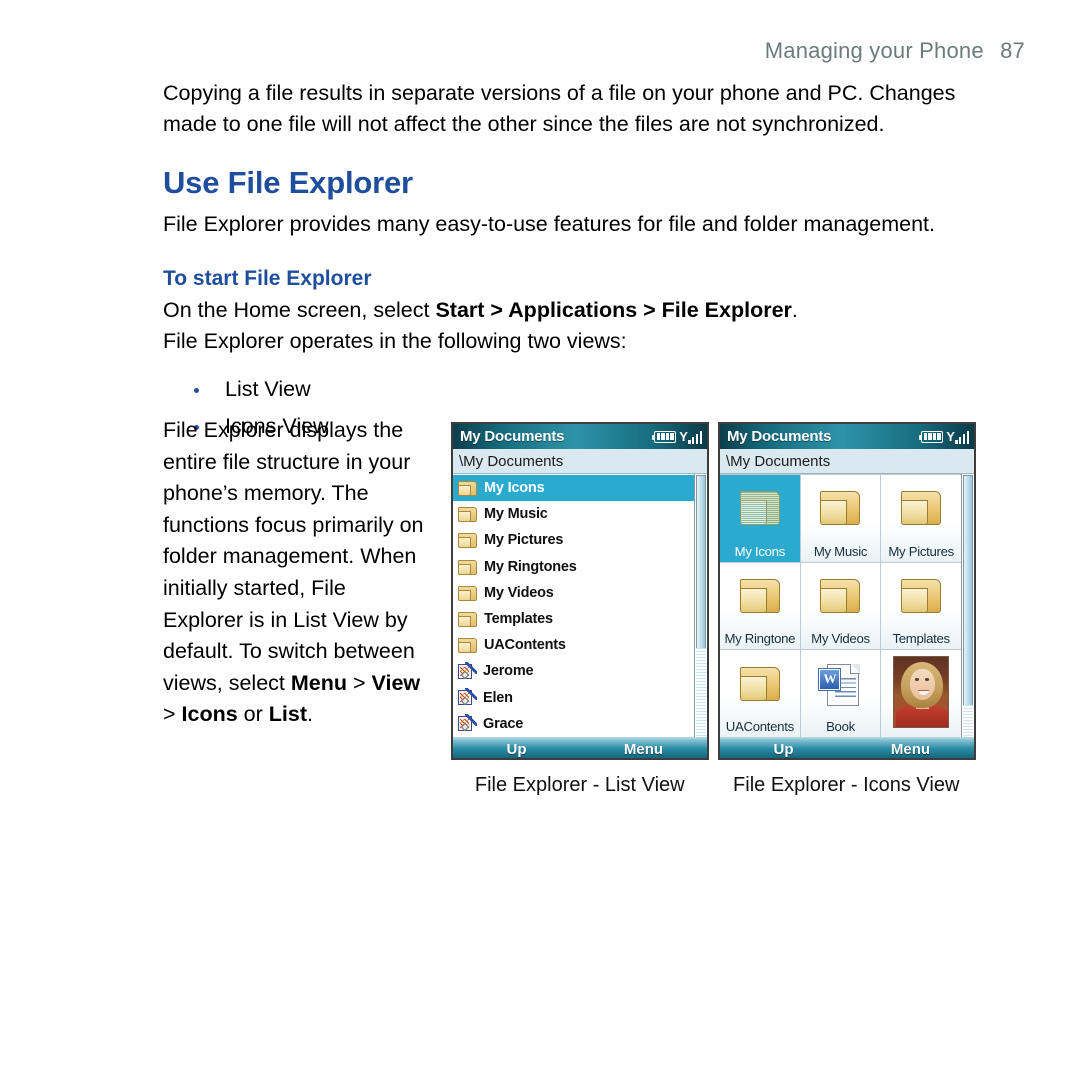 This screenshot has height=1080, width=1080. Describe the element at coordinates (573, 645) in the screenshot. I see `list-item: UAContents` at that location.